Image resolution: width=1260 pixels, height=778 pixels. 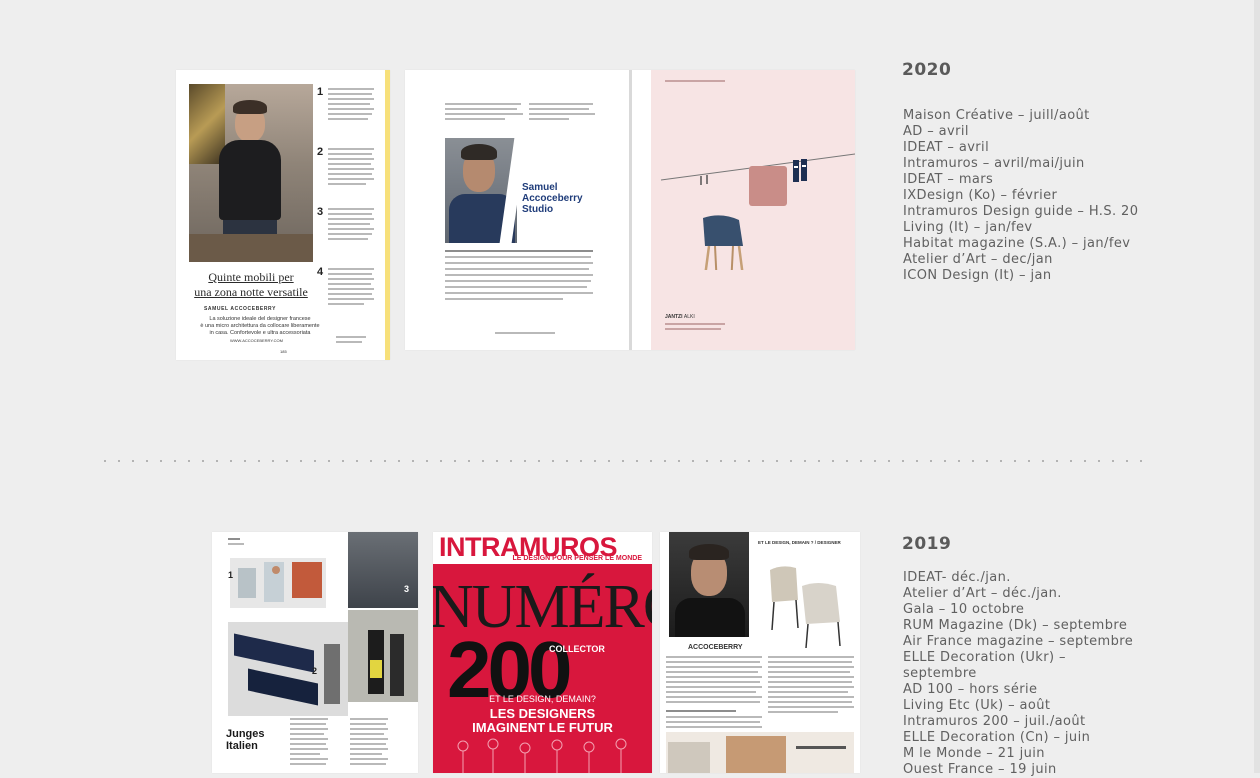 I want to click on press-item: IDEAT- déc./jan., so click(x=957, y=577).